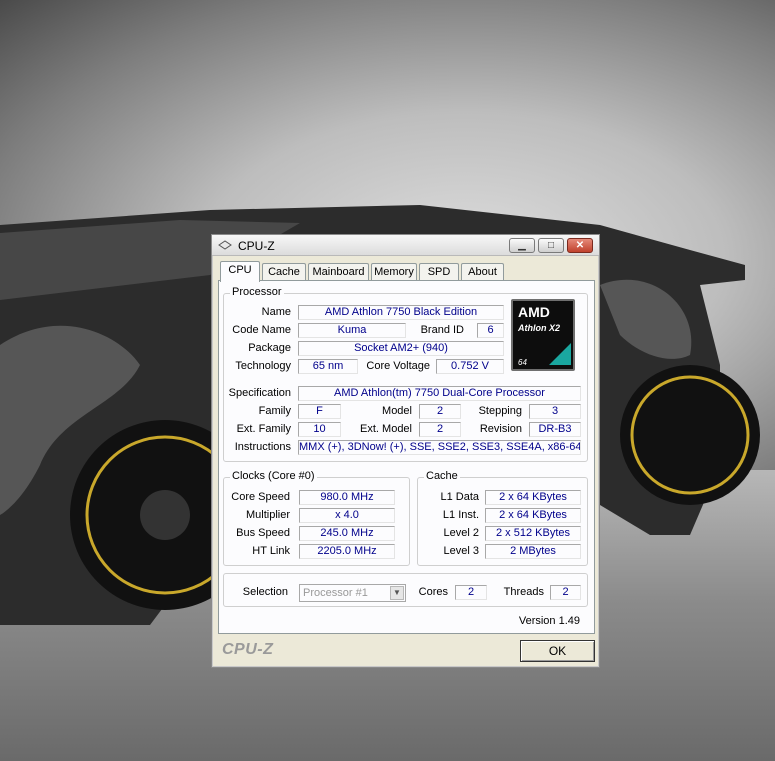  I want to click on minimize-button: ▁, so click(522, 245).